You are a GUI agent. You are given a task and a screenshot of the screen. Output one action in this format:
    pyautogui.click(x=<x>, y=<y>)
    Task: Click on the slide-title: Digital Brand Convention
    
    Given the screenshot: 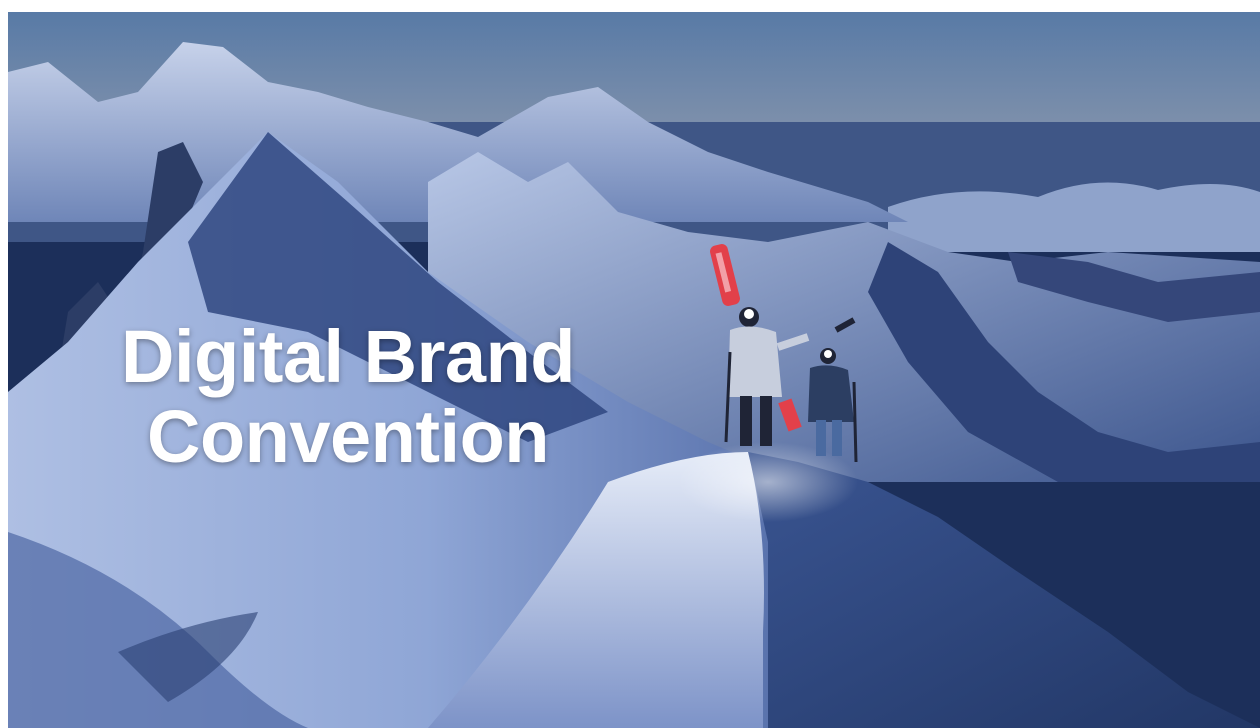 What is the action you would take?
    pyautogui.click(x=348, y=397)
    